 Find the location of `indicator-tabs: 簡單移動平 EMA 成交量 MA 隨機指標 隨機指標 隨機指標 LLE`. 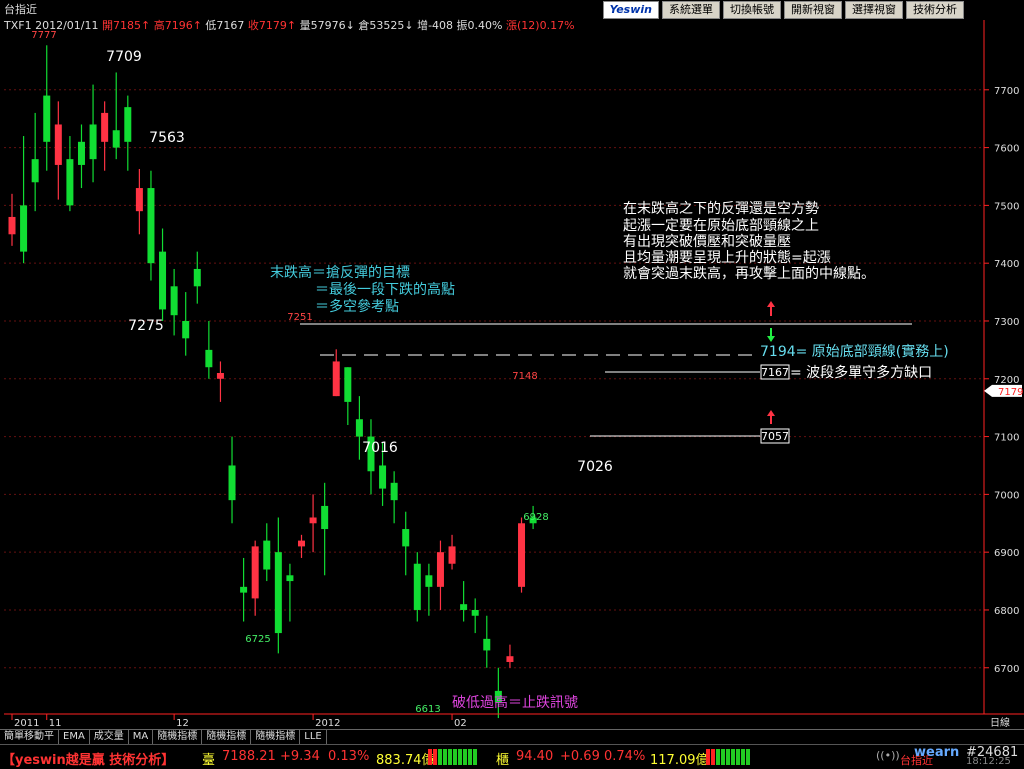

indicator-tabs: 簡單移動平 EMA 成交量 MA 隨機指標 隨機指標 隨機指標 LLE is located at coordinates (512, 736).